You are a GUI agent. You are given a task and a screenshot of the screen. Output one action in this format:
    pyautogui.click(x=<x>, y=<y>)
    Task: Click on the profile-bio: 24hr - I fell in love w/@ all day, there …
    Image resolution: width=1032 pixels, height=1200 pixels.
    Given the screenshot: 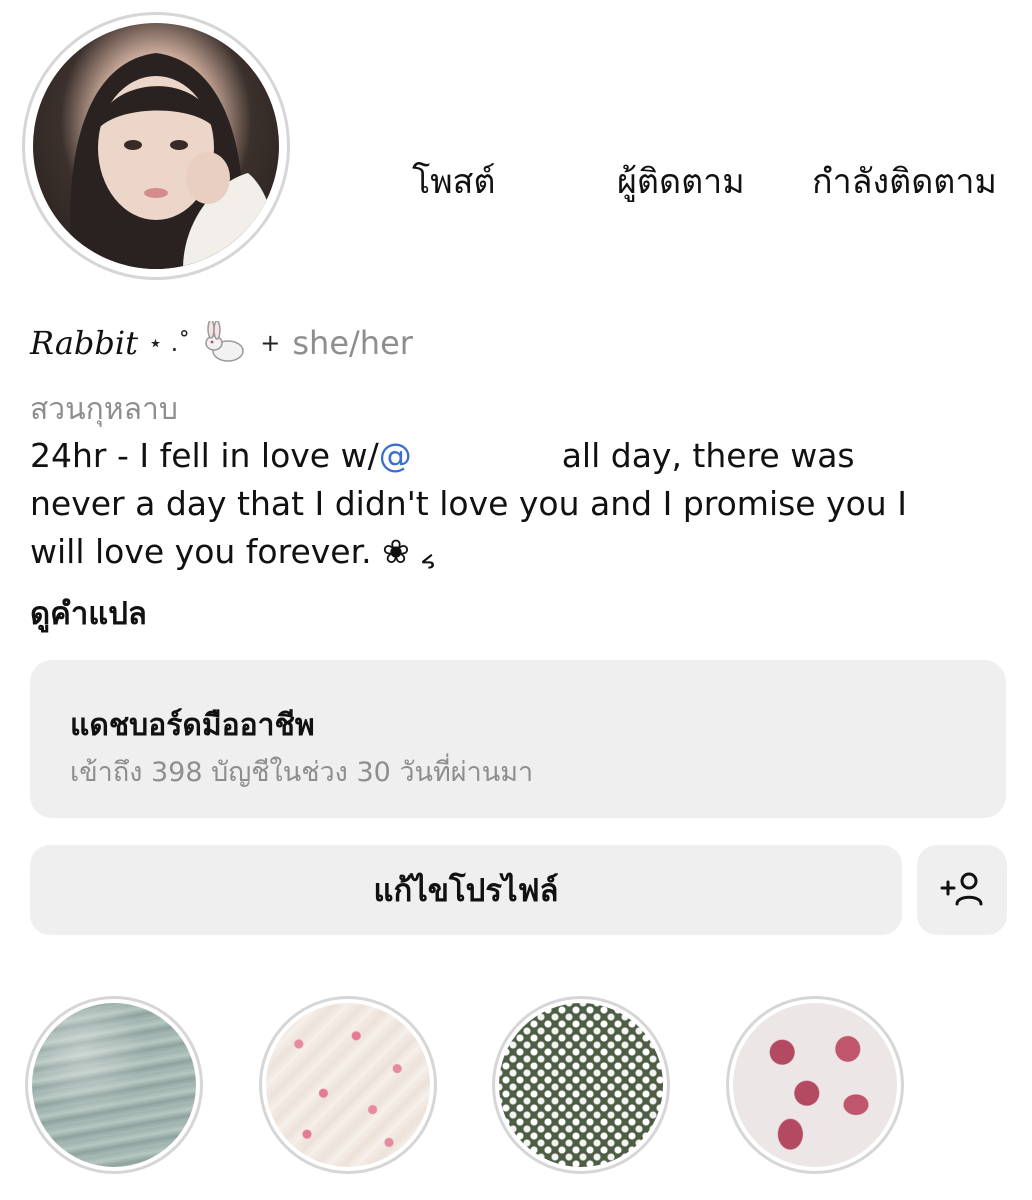 What is the action you would take?
    pyautogui.click(x=520, y=504)
    